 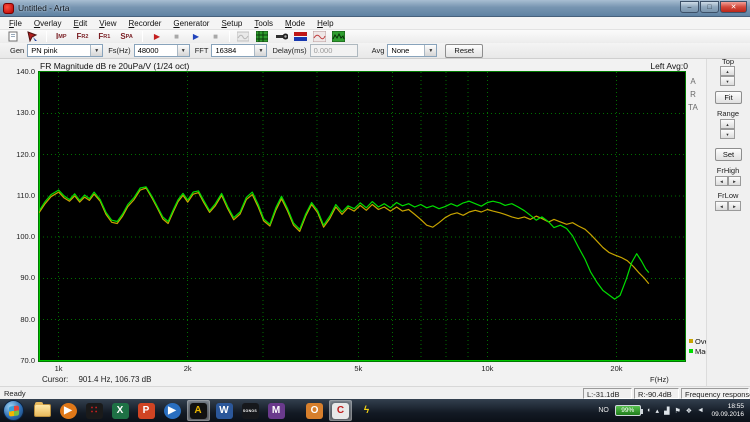 What do you see at coordinates (603, 410) in the screenshot?
I see `language-indicator: NO` at bounding box center [603, 410].